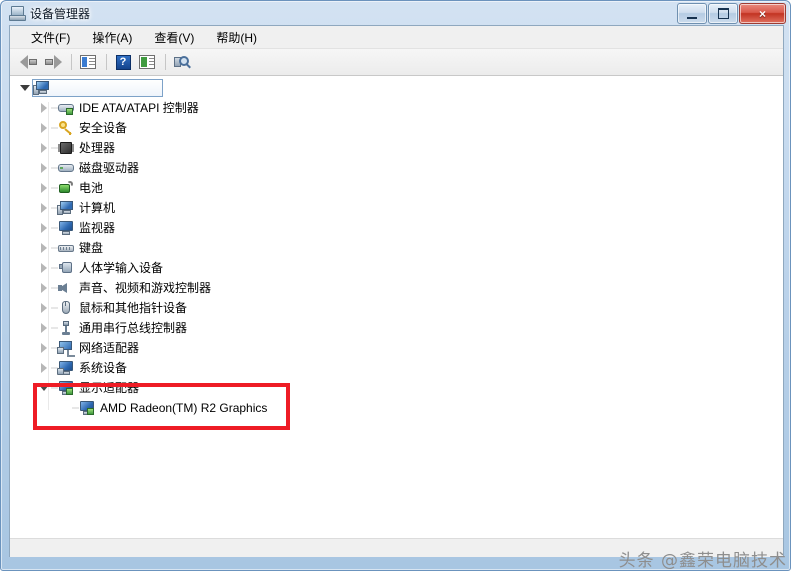  I want to click on ide-controller-icon, so click(66, 108).